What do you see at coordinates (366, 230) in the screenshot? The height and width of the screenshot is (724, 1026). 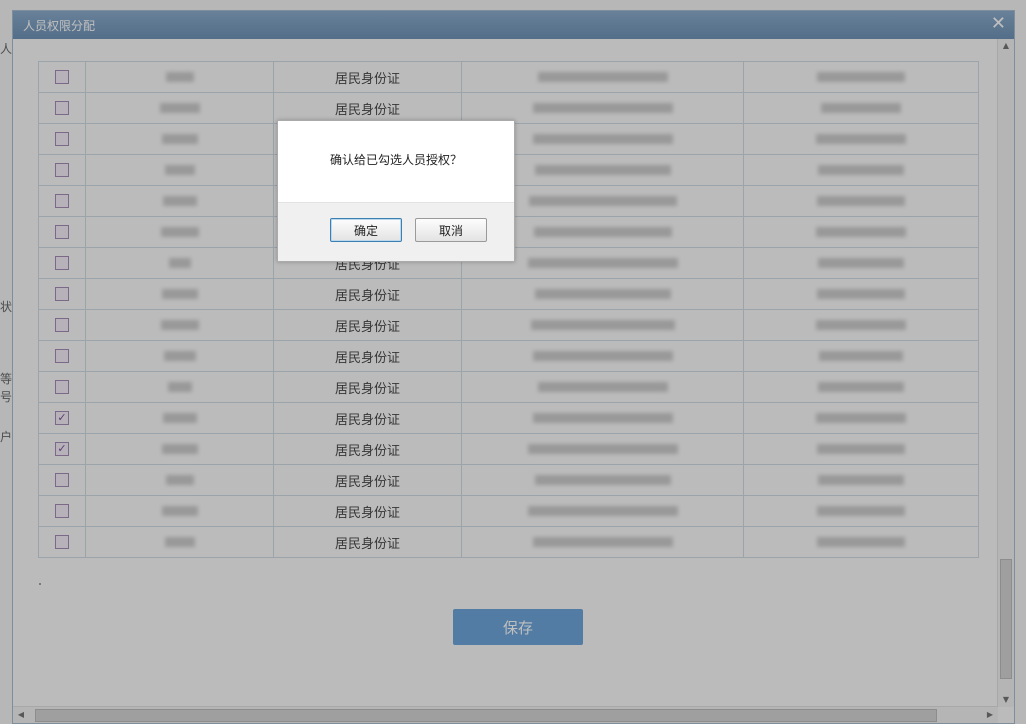 I see `confirm-ok-button: 确定` at bounding box center [366, 230].